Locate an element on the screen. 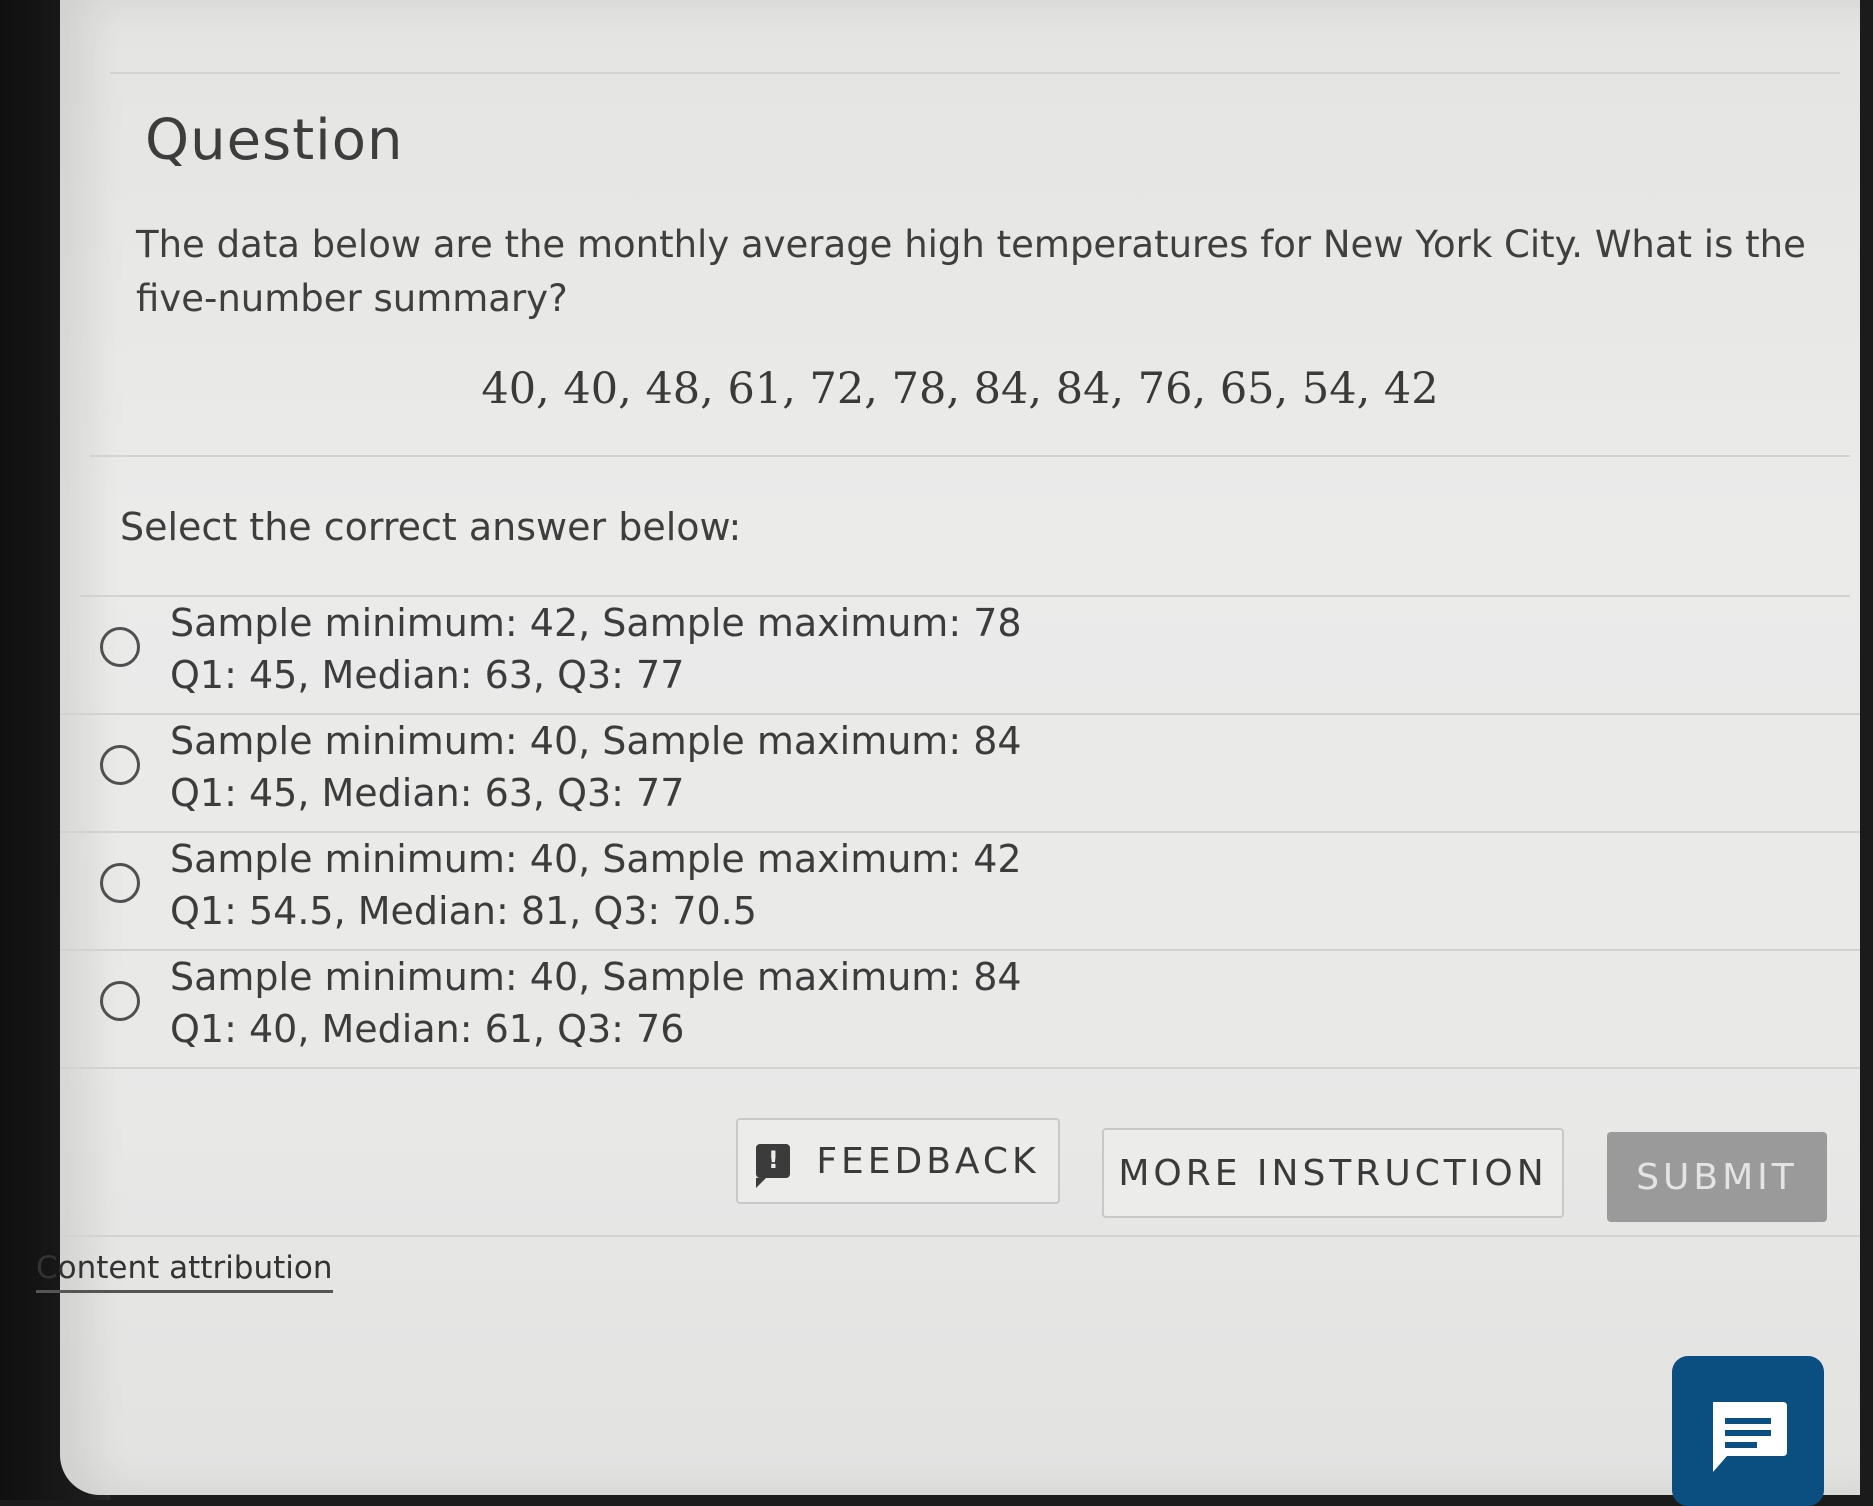 Image resolution: width=1873 pixels, height=1506 pixels. feedback-button: ! FEEDBACK is located at coordinates (898, 1161).